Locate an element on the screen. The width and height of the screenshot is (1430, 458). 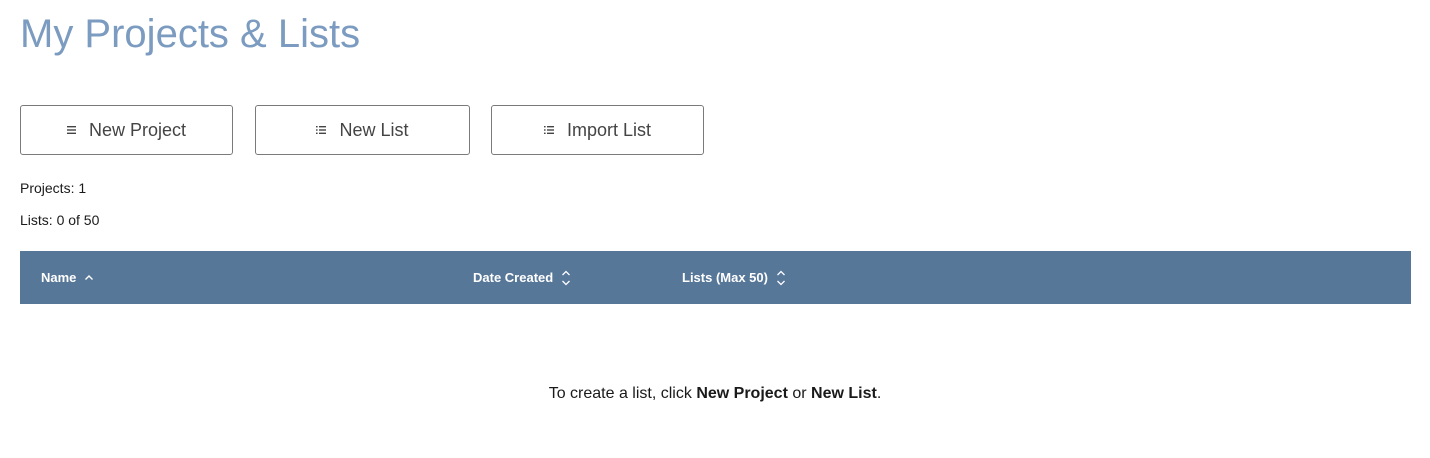
column-label-name: Name is located at coordinates (59, 277).